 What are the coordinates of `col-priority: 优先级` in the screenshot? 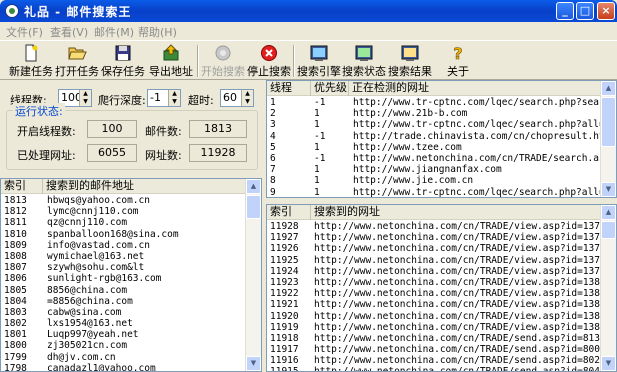 It's located at (330, 88).